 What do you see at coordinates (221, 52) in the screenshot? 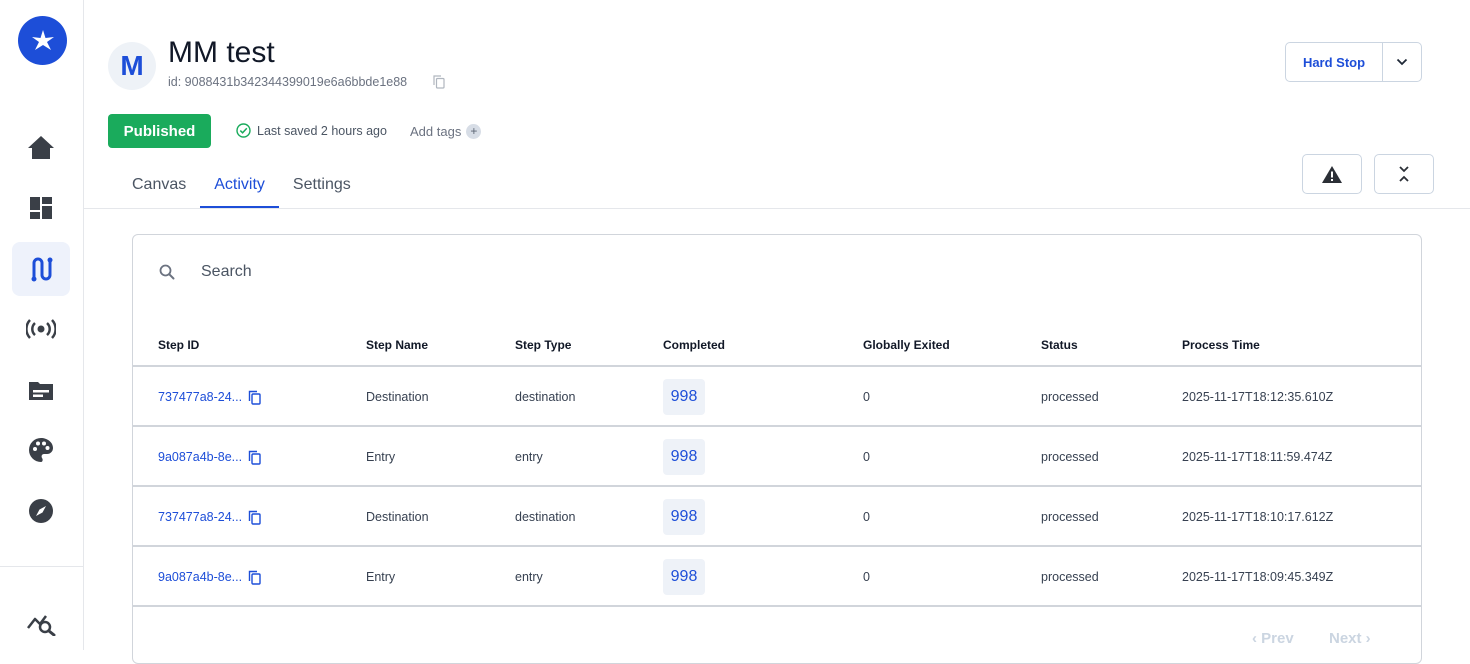
I see `page-title: MM test` at bounding box center [221, 52].